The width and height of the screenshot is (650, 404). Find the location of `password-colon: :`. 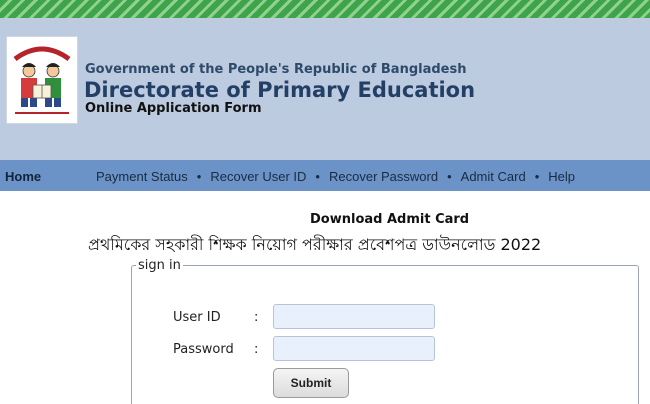

password-colon: : is located at coordinates (256, 349).